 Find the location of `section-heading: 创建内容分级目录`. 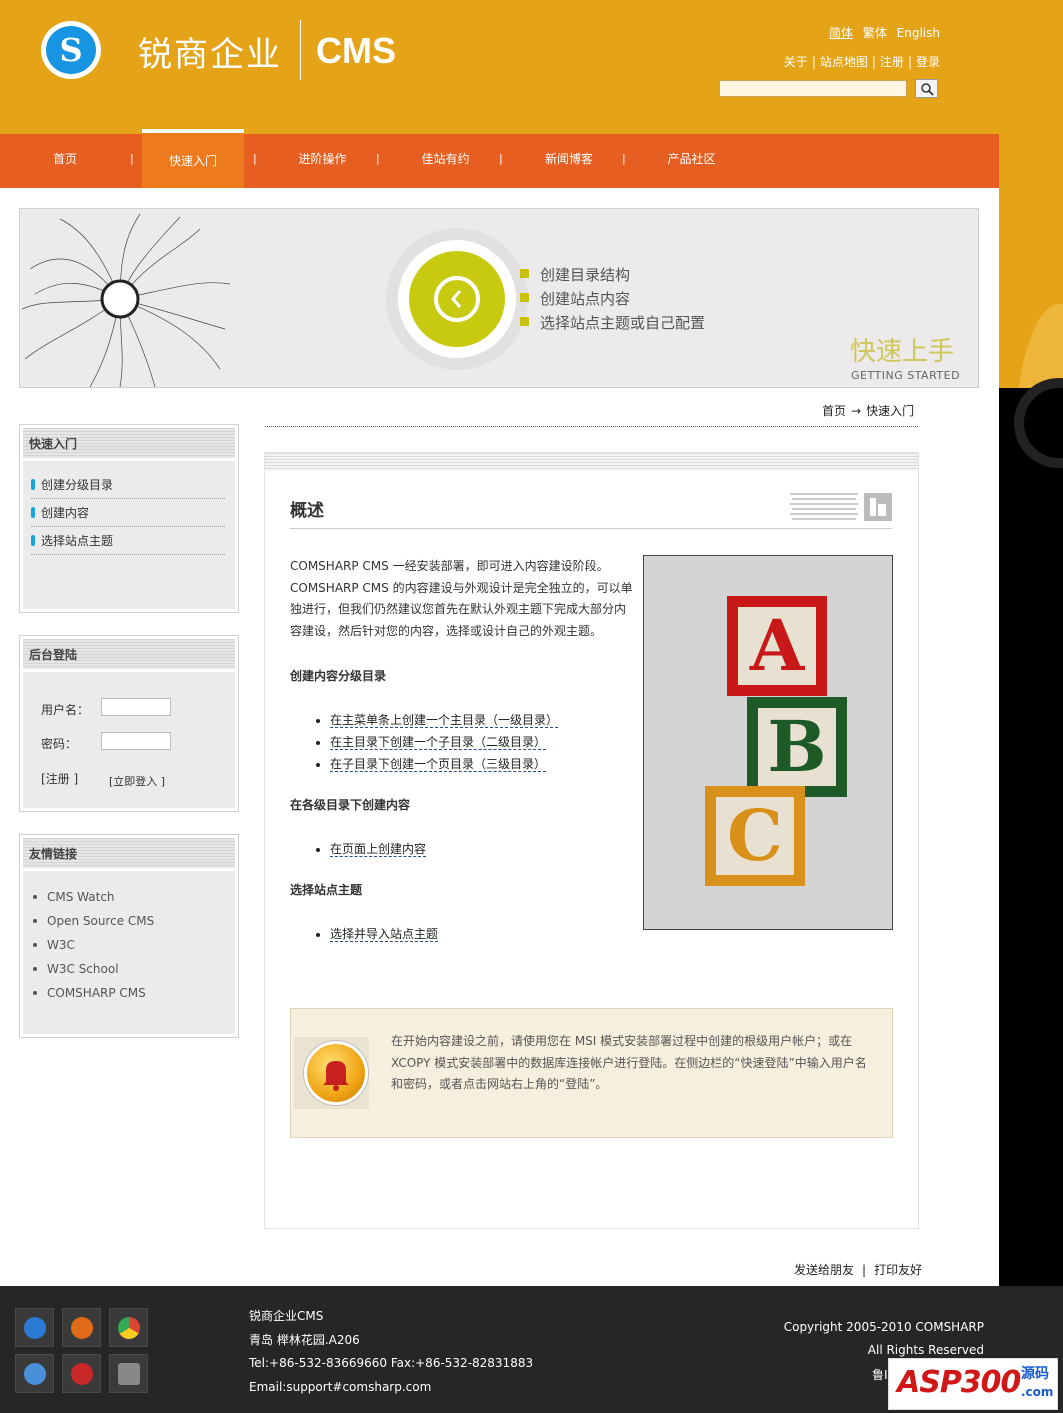

section-heading: 创建内容分级目录 is located at coordinates (338, 676).